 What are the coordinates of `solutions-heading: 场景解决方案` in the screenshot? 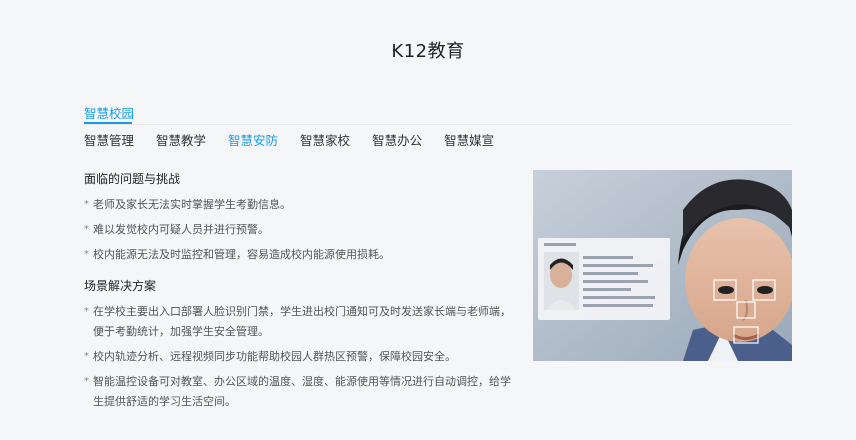 It's located at (120, 286).